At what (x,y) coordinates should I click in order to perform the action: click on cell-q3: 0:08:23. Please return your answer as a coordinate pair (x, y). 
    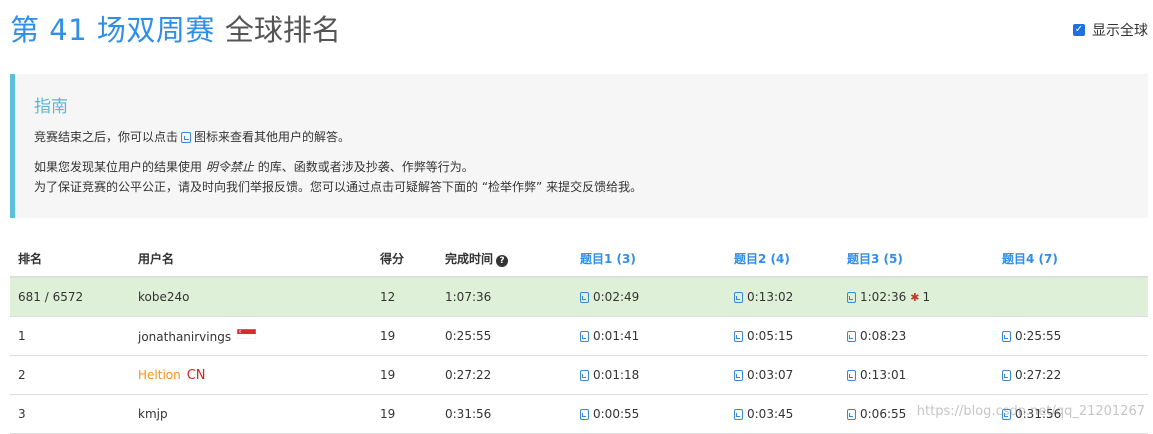
    Looking at the image, I should click on (916, 336).